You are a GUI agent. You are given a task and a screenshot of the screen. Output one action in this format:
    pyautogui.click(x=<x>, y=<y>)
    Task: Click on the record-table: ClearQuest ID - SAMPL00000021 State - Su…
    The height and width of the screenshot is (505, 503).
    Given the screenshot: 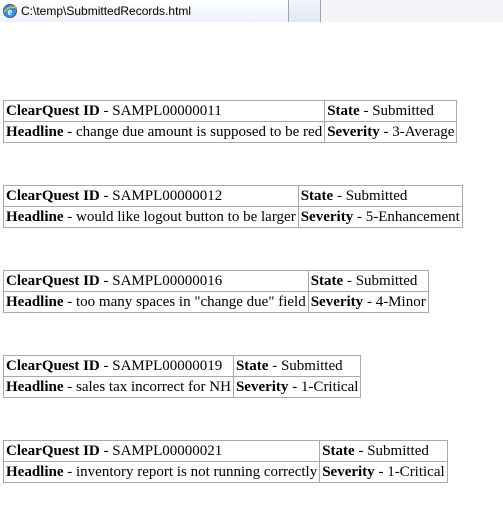 What is the action you would take?
    pyautogui.click(x=225, y=461)
    